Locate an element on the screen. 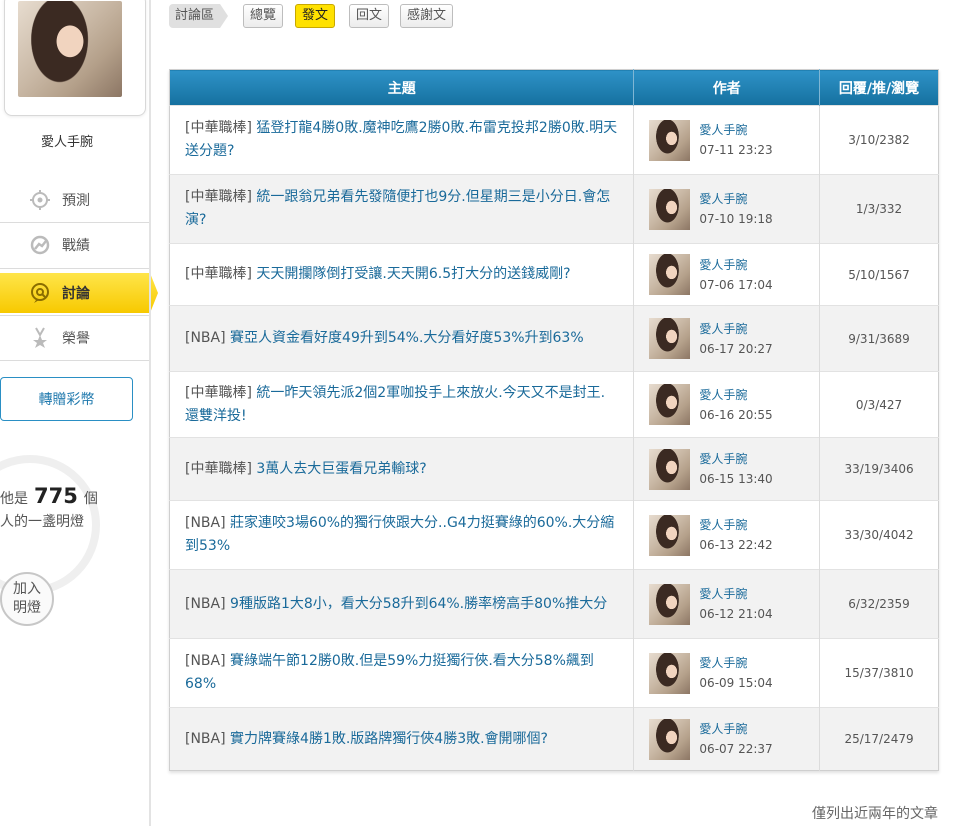  author-cell: 愛人手腕 06-15 13:40 is located at coordinates (727, 469).